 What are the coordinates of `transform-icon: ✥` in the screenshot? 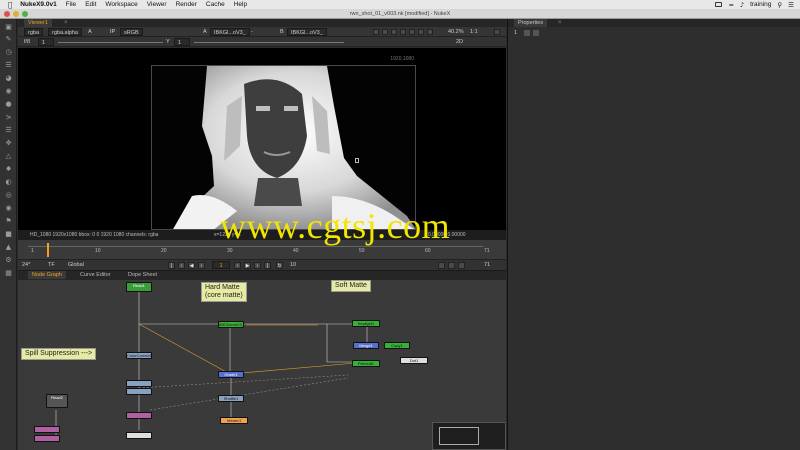 It's located at (8, 143).